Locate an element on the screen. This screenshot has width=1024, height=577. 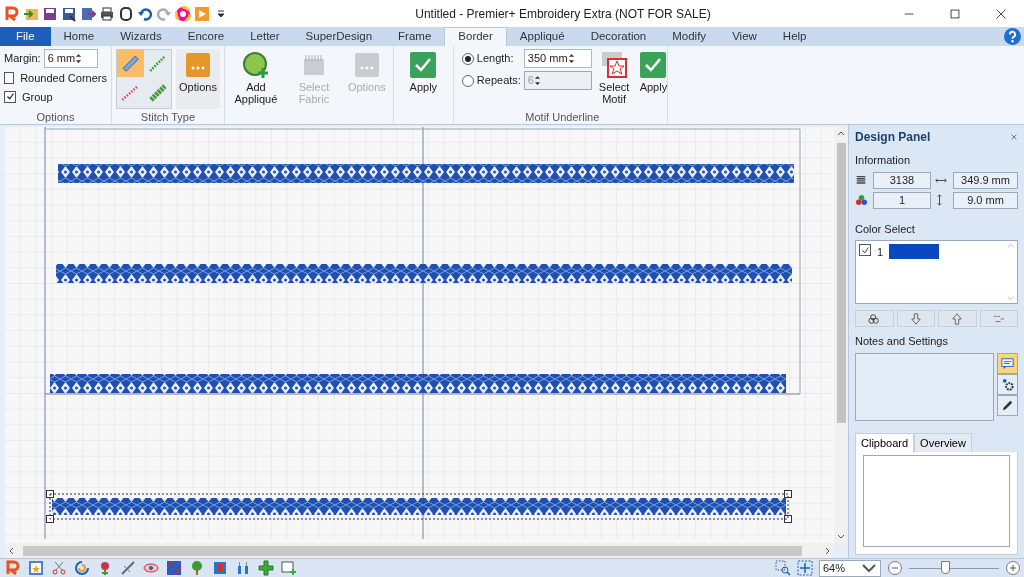
save-icon is located at coordinates (50, 13).